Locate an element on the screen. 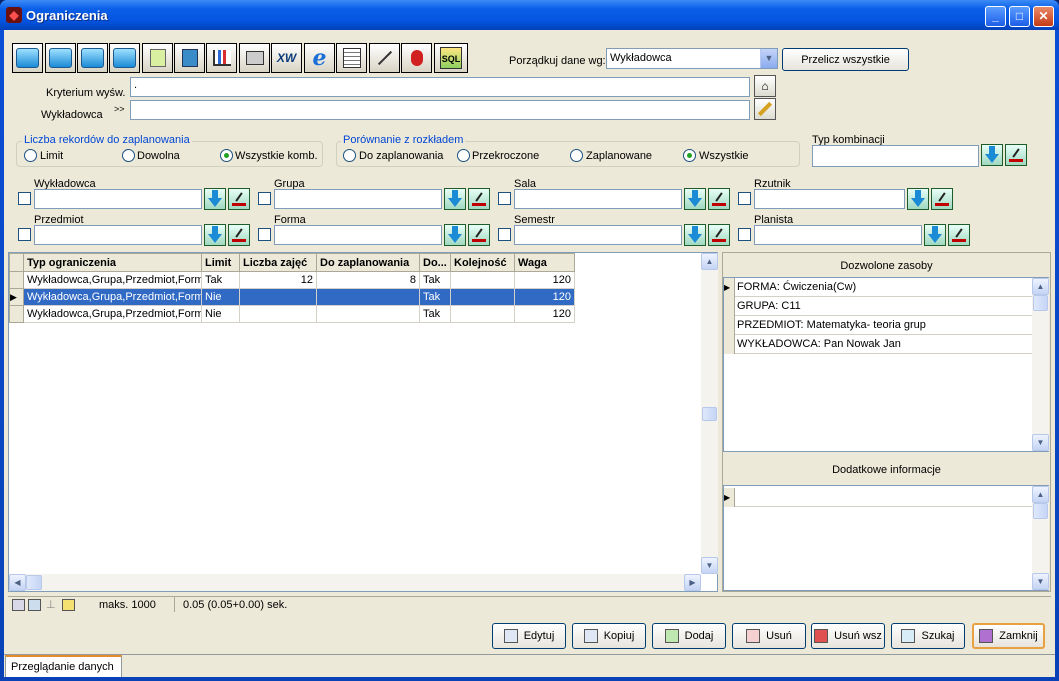 This screenshot has width=1059, height=681. filter-group-clear is located at coordinates (479, 199).